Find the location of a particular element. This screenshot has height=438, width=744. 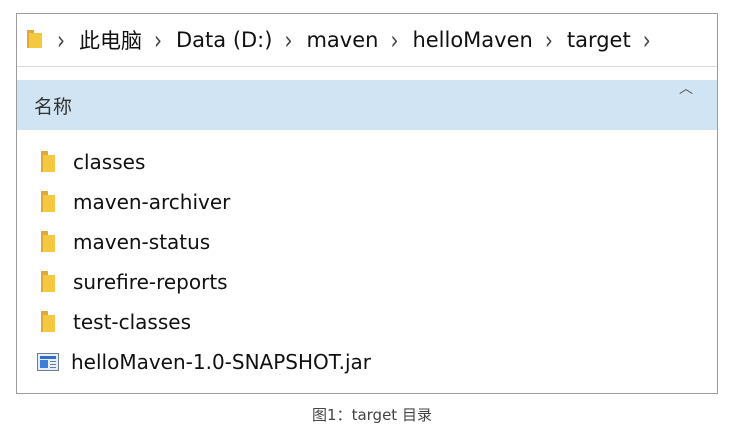

breadcrumb-data-drive: Data (D:) is located at coordinates (224, 40).